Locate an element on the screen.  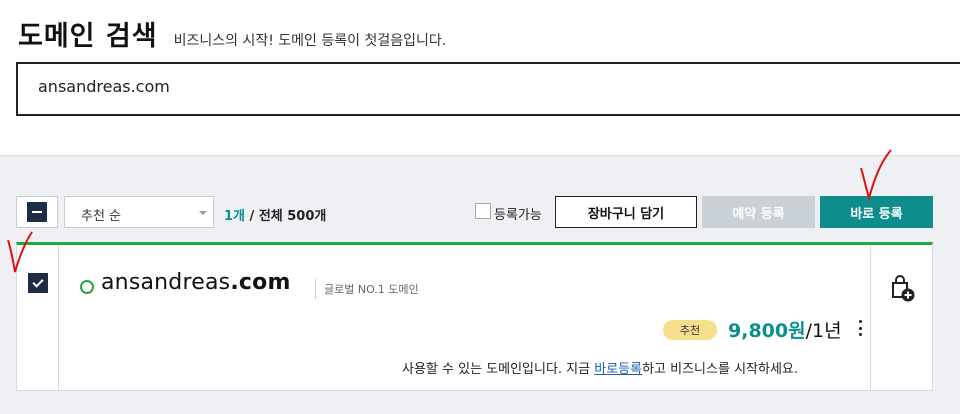
available-only-label: 등록가능 is located at coordinates (518, 213).